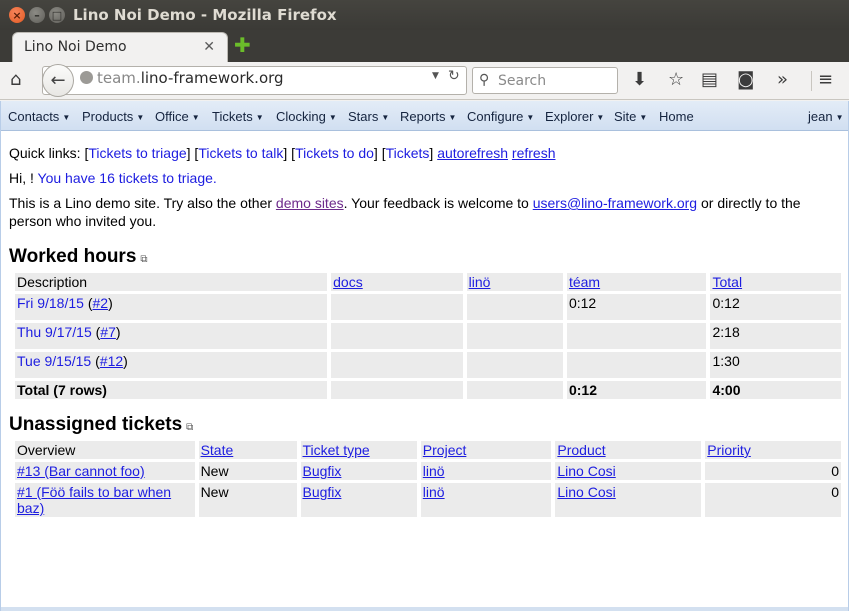 This screenshot has height=611, width=849. What do you see at coordinates (424, 15) in the screenshot?
I see `window-titlebar: × – □ Lino Noi Demo - Mozilla Firefox` at bounding box center [424, 15].